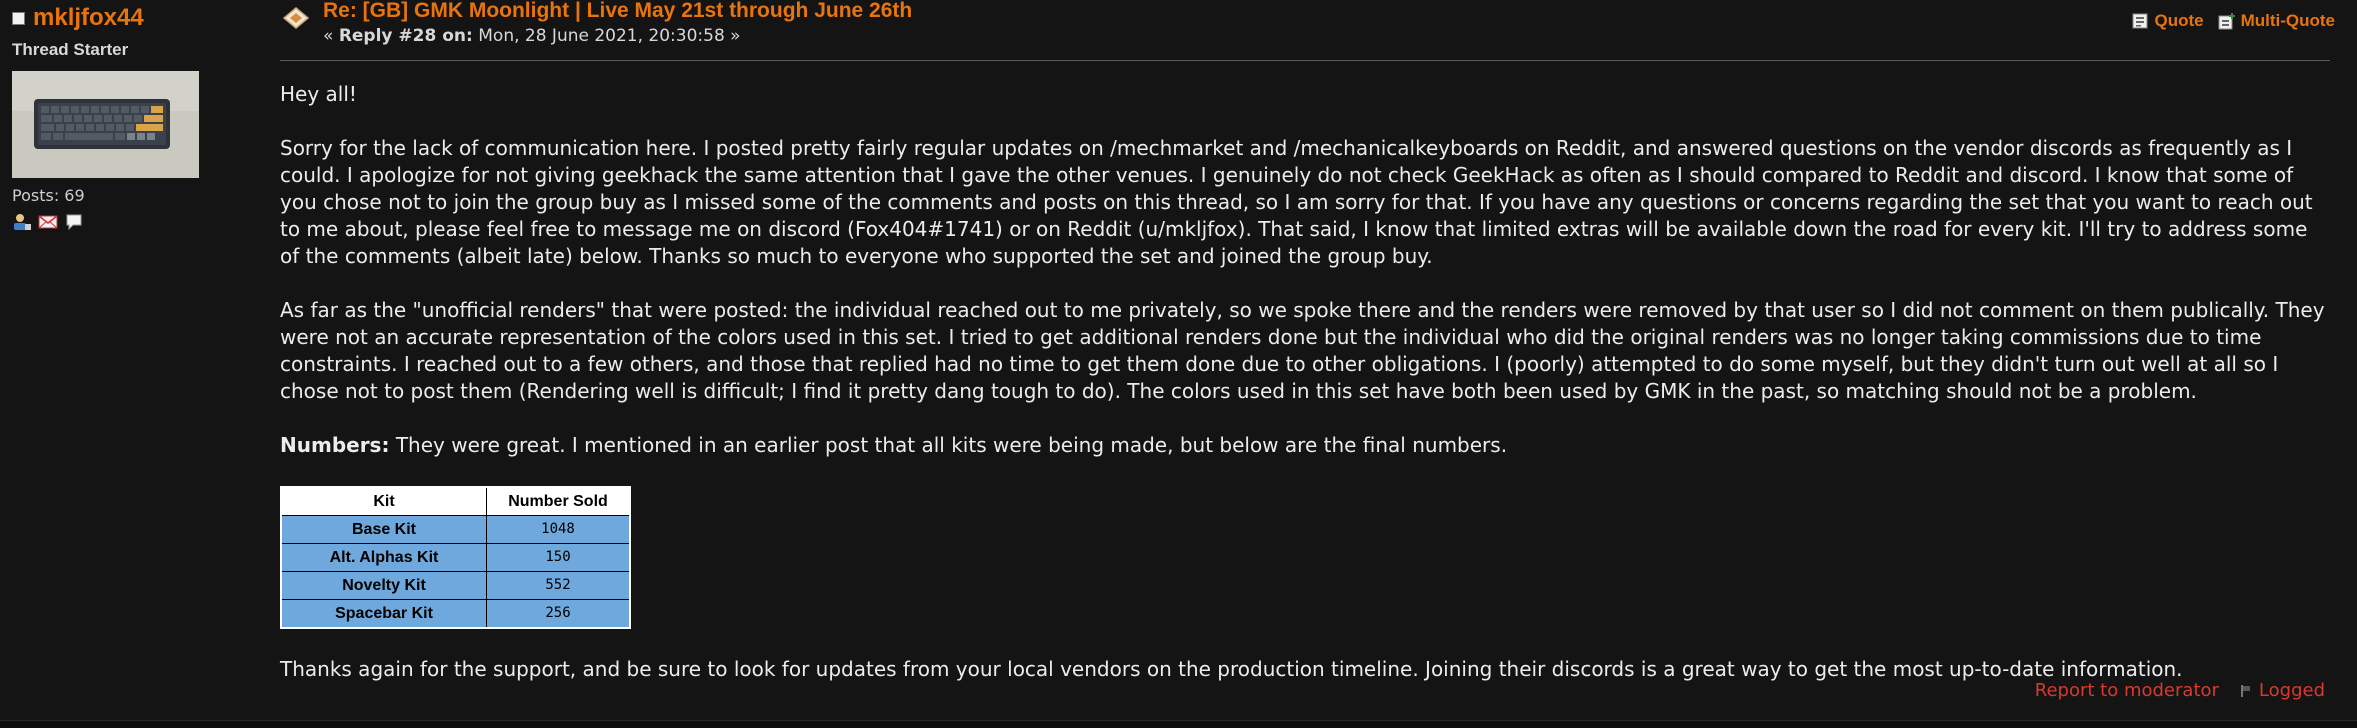 This screenshot has height=728, width=2357. Describe the element at coordinates (2226, 21) in the screenshot. I see `multi-quote-icon` at that location.